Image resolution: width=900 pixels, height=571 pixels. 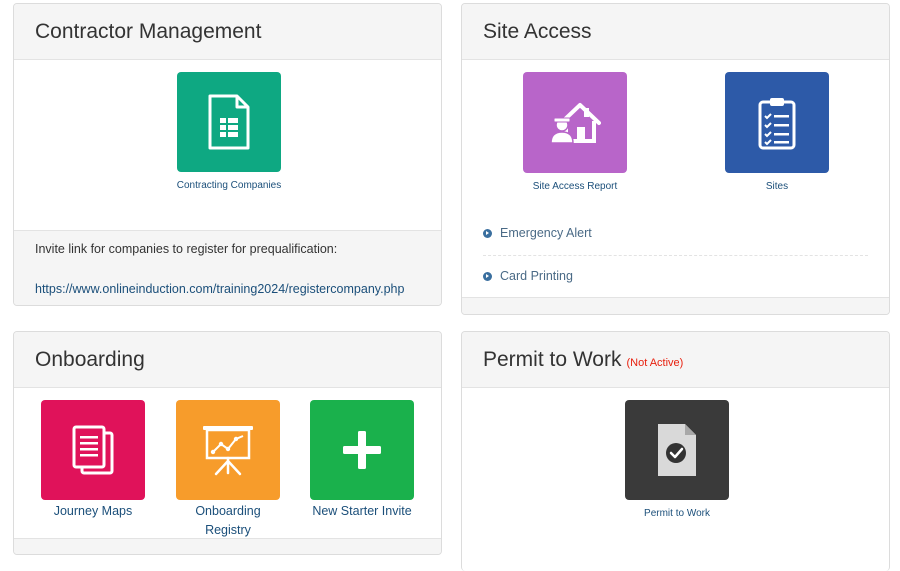 I want to click on link-divider, so click(x=675, y=255).